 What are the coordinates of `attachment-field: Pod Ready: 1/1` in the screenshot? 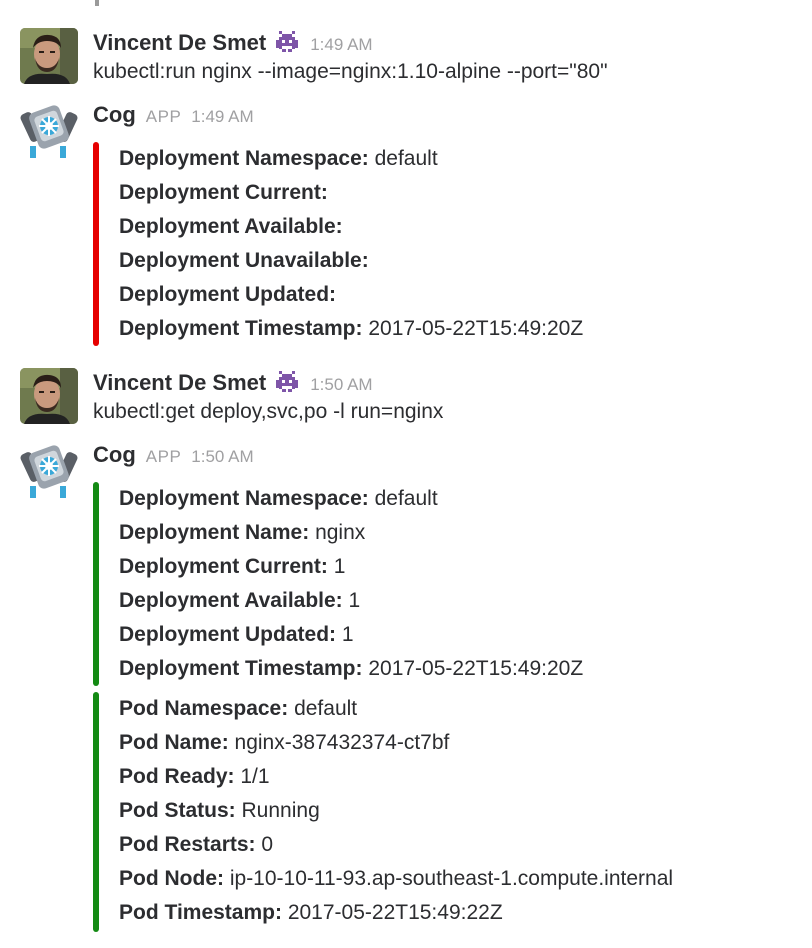 It's located at (194, 777).